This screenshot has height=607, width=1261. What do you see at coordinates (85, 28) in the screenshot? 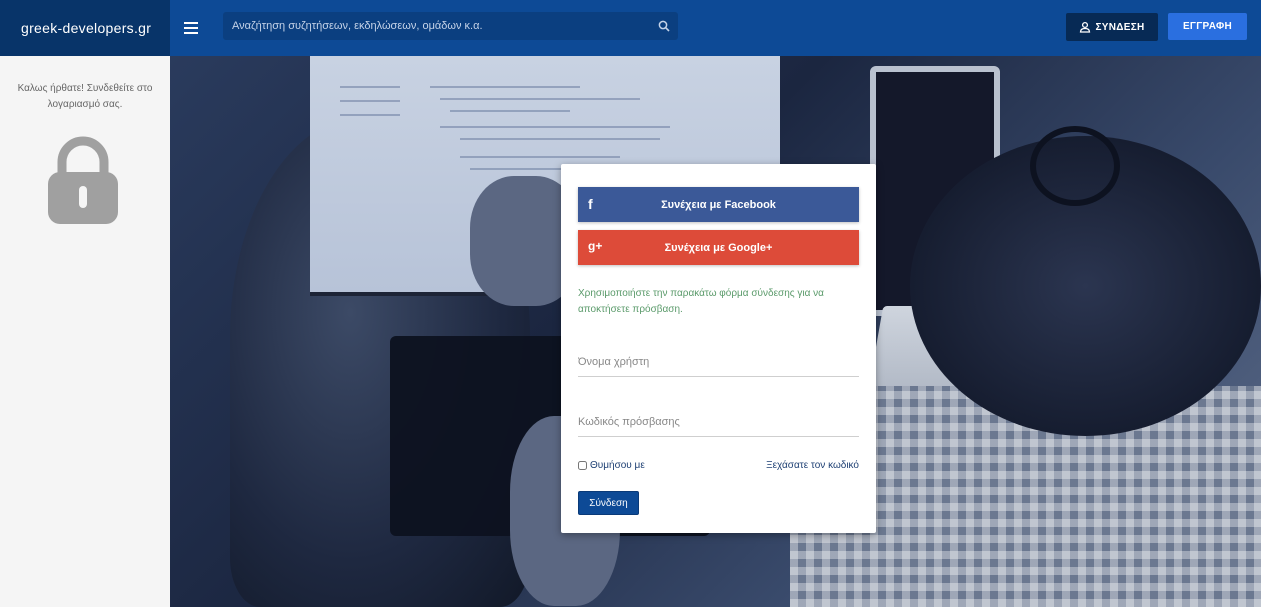
I see `site-logo: greek-developers.gr` at bounding box center [85, 28].